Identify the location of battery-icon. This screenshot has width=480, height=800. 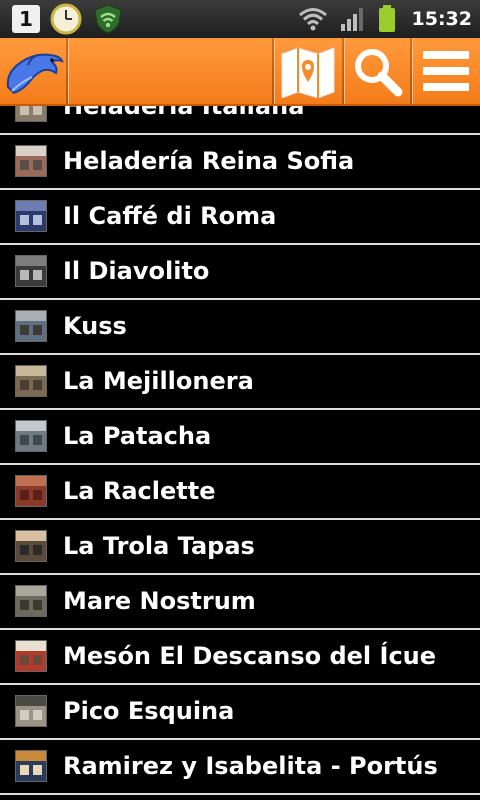
(386, 18).